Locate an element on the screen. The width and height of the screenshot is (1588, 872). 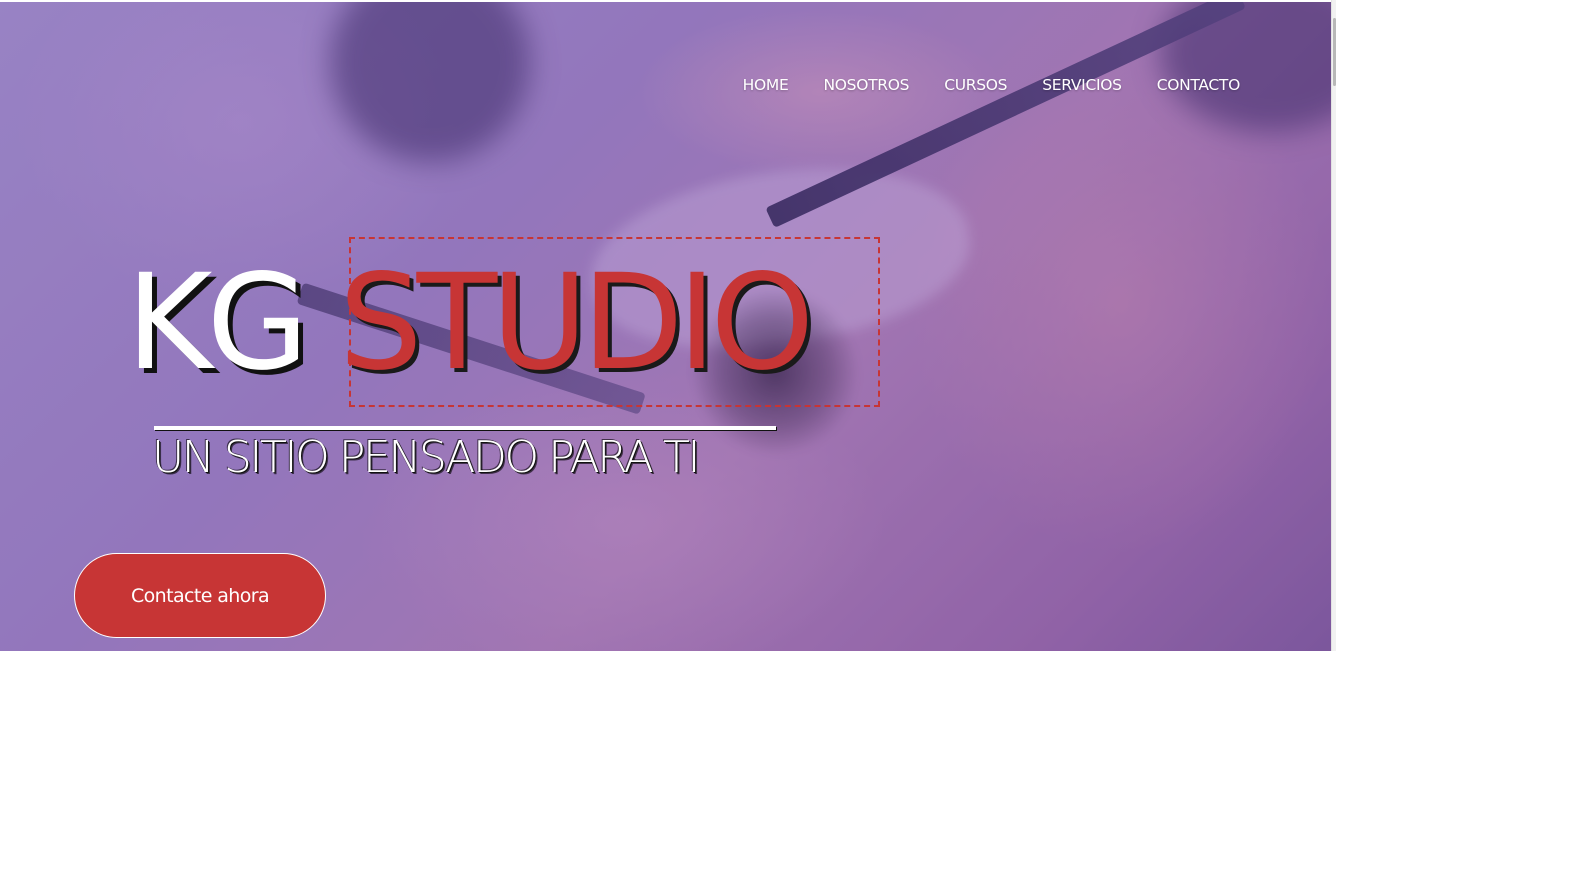
hero-title: KG STUDIO is located at coordinates (470, 323).